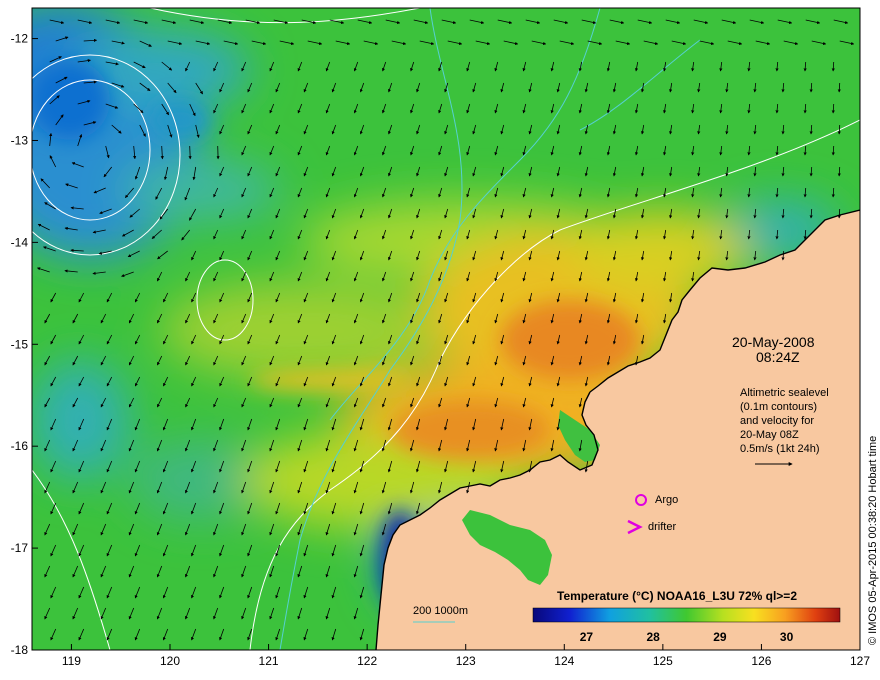 This screenshot has height=680, width=880. I want to click on colorbar, so click(686, 615).